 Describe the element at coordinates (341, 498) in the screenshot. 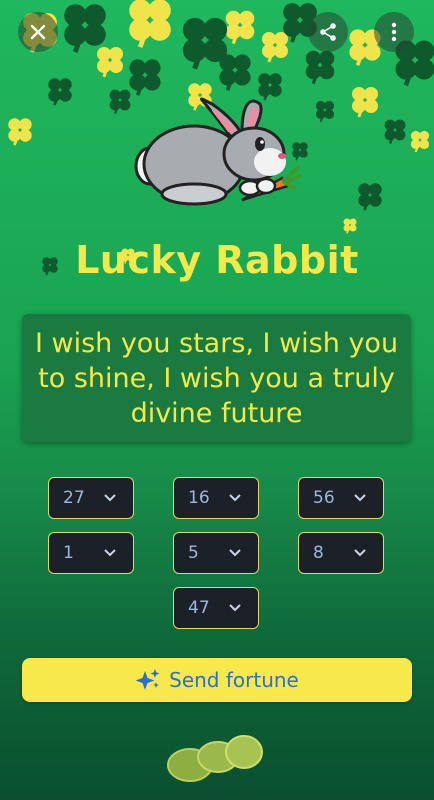

I see `number-select-3: 56` at that location.